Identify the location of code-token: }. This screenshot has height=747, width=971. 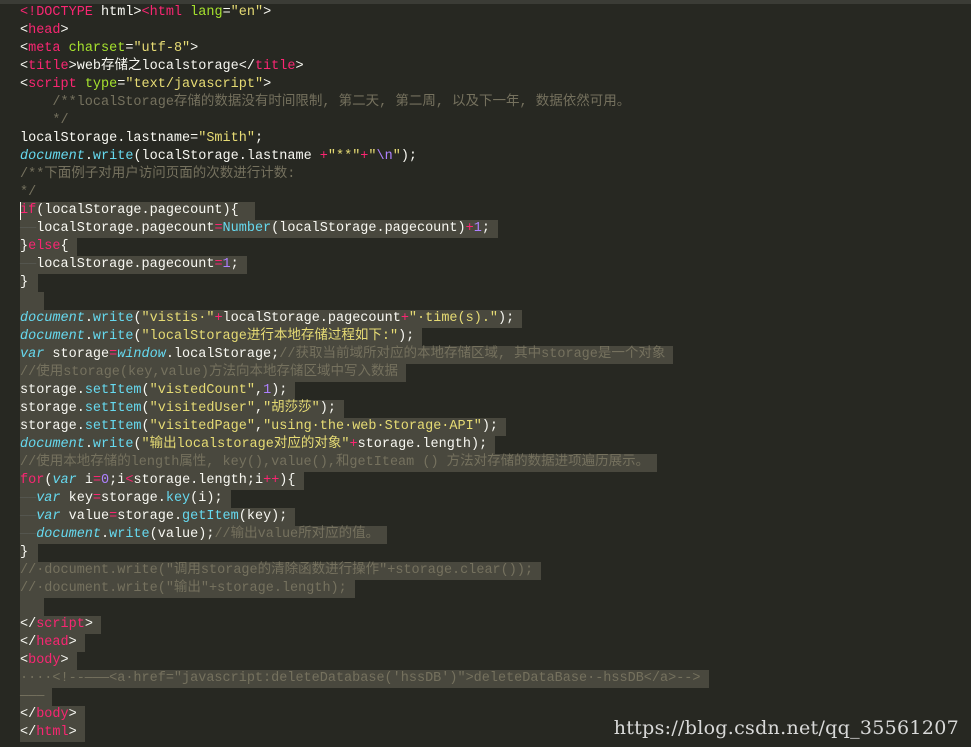
(24, 246).